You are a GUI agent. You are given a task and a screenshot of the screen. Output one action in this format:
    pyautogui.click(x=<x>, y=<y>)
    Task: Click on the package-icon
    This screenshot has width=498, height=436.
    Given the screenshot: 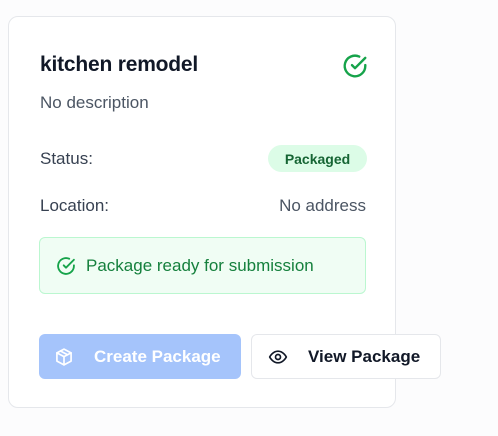 What is the action you would take?
    pyautogui.click(x=64, y=356)
    